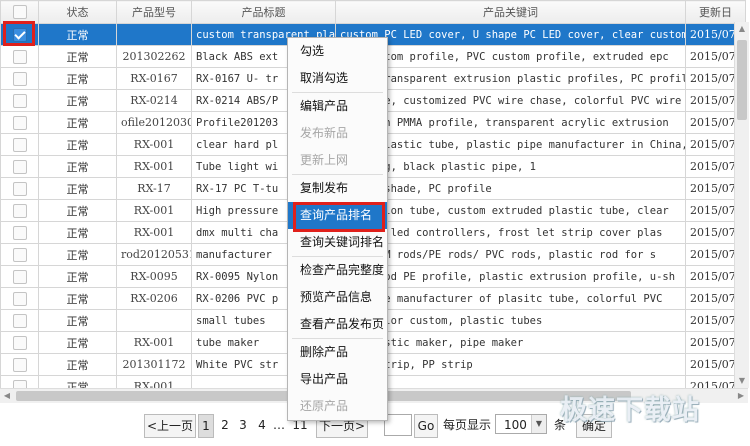  I want to click on row-model: RX-0206, so click(154, 298).